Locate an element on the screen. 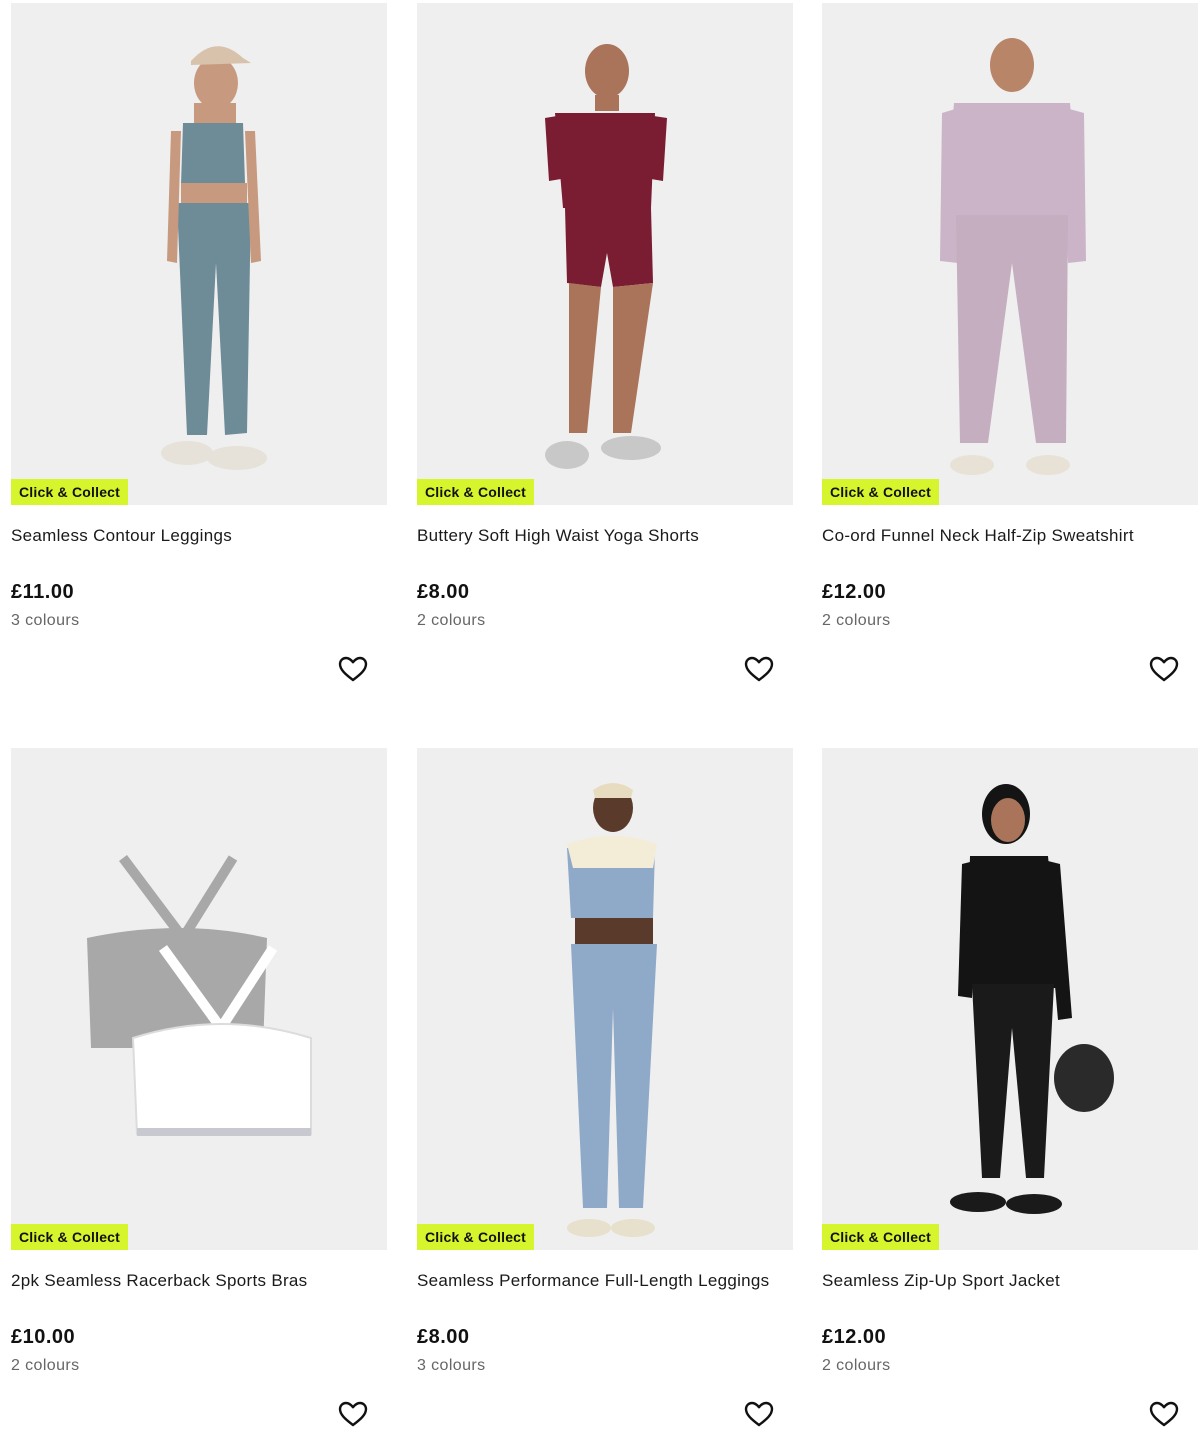 This screenshot has width=1200, height=1432. product-price: £11.00 is located at coordinates (43, 592).